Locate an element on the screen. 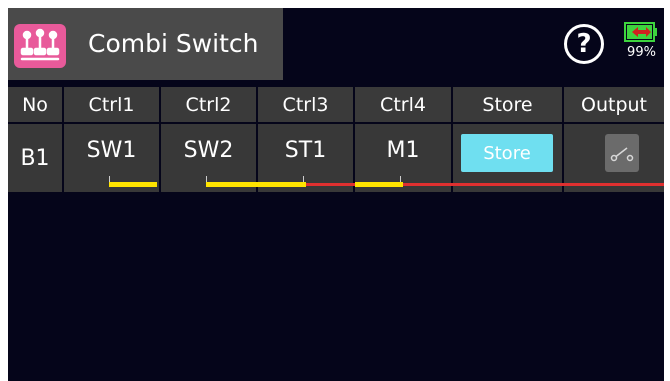 The width and height of the screenshot is (670, 381). ctrl4-value: M1 is located at coordinates (403, 150).